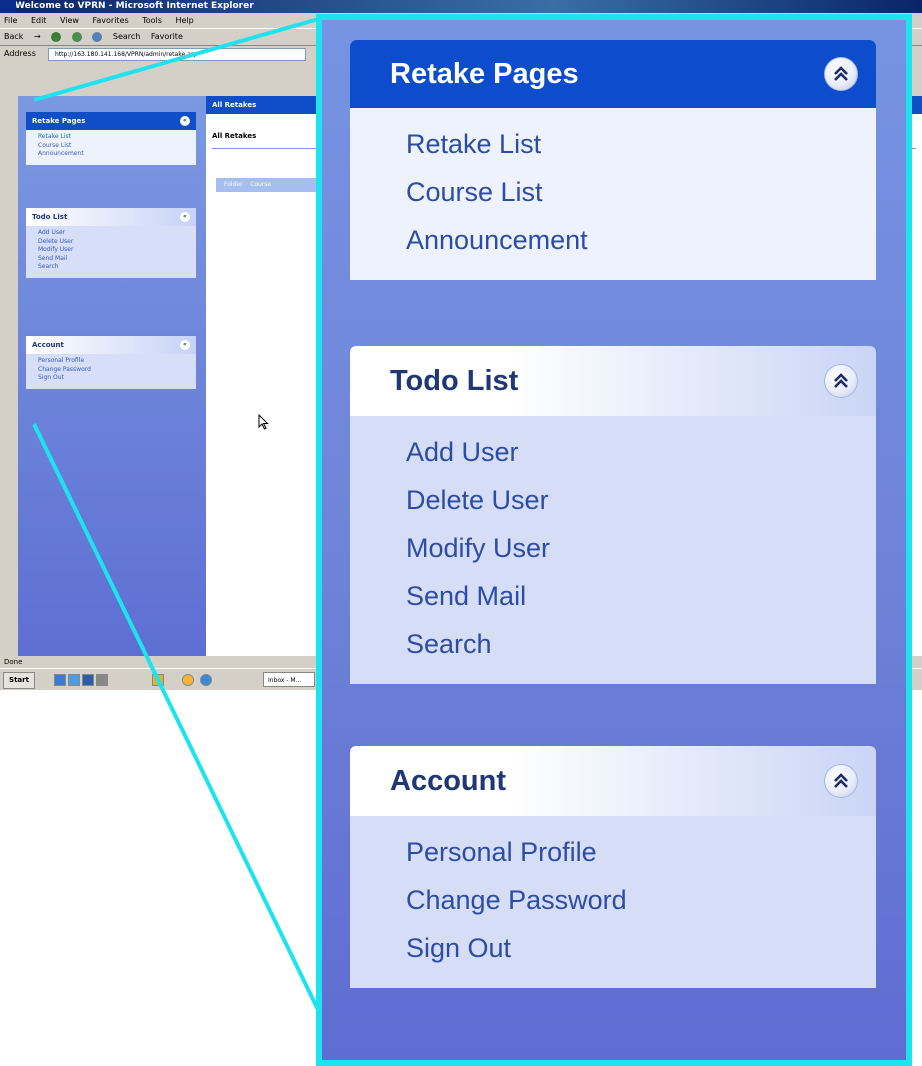 The height and width of the screenshot is (1066, 922). I want to click on menu-edit: Edit, so click(39, 20).